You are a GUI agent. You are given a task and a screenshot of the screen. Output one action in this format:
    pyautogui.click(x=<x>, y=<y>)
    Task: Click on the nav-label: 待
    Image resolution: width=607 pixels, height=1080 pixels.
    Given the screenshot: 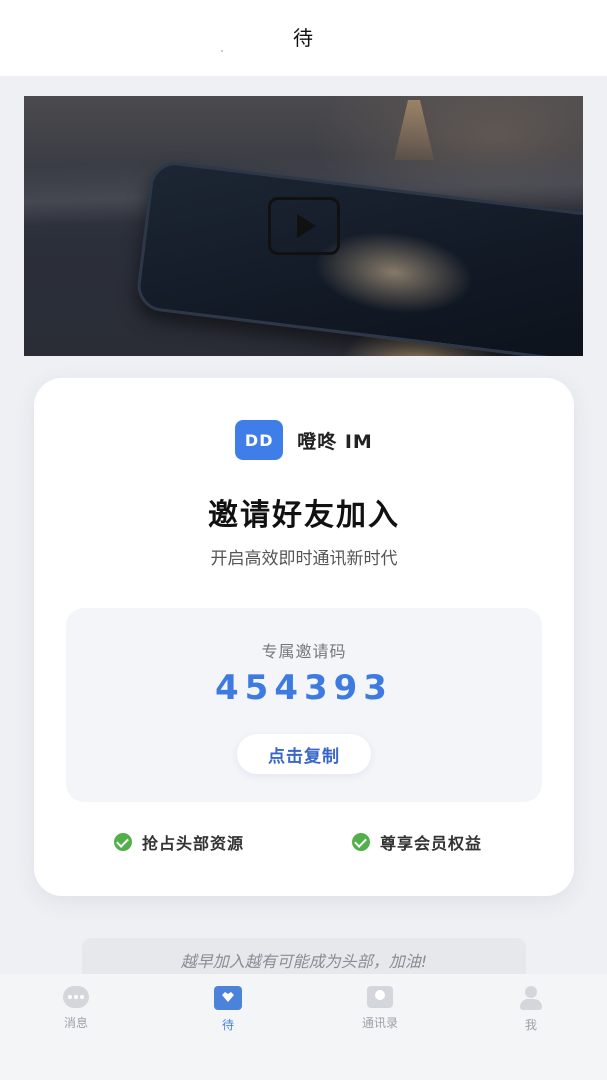 What is the action you would take?
    pyautogui.click(x=227, y=1025)
    